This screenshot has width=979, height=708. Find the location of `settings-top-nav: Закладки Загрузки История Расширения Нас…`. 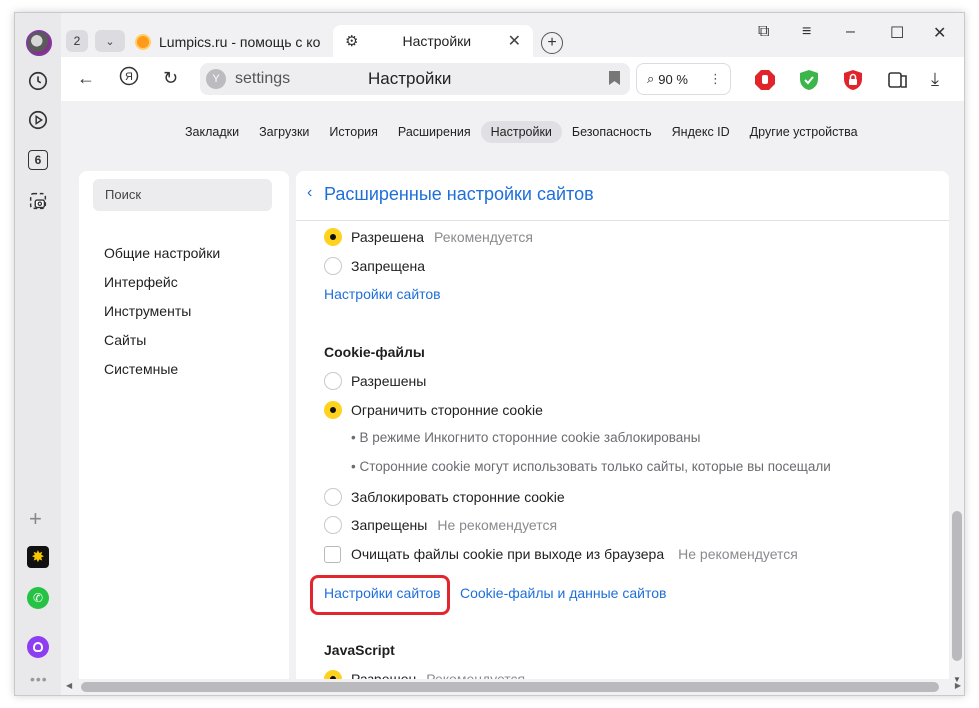

settings-top-nav: Закладки Загрузки История Расширения Нас… is located at coordinates (521, 132).